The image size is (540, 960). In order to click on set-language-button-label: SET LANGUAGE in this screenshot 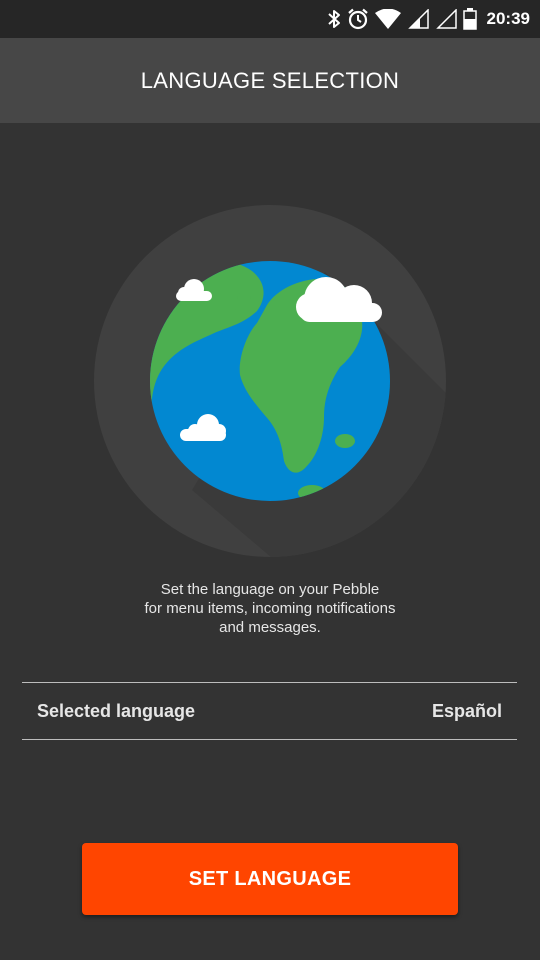, I will do `click(270, 878)`.